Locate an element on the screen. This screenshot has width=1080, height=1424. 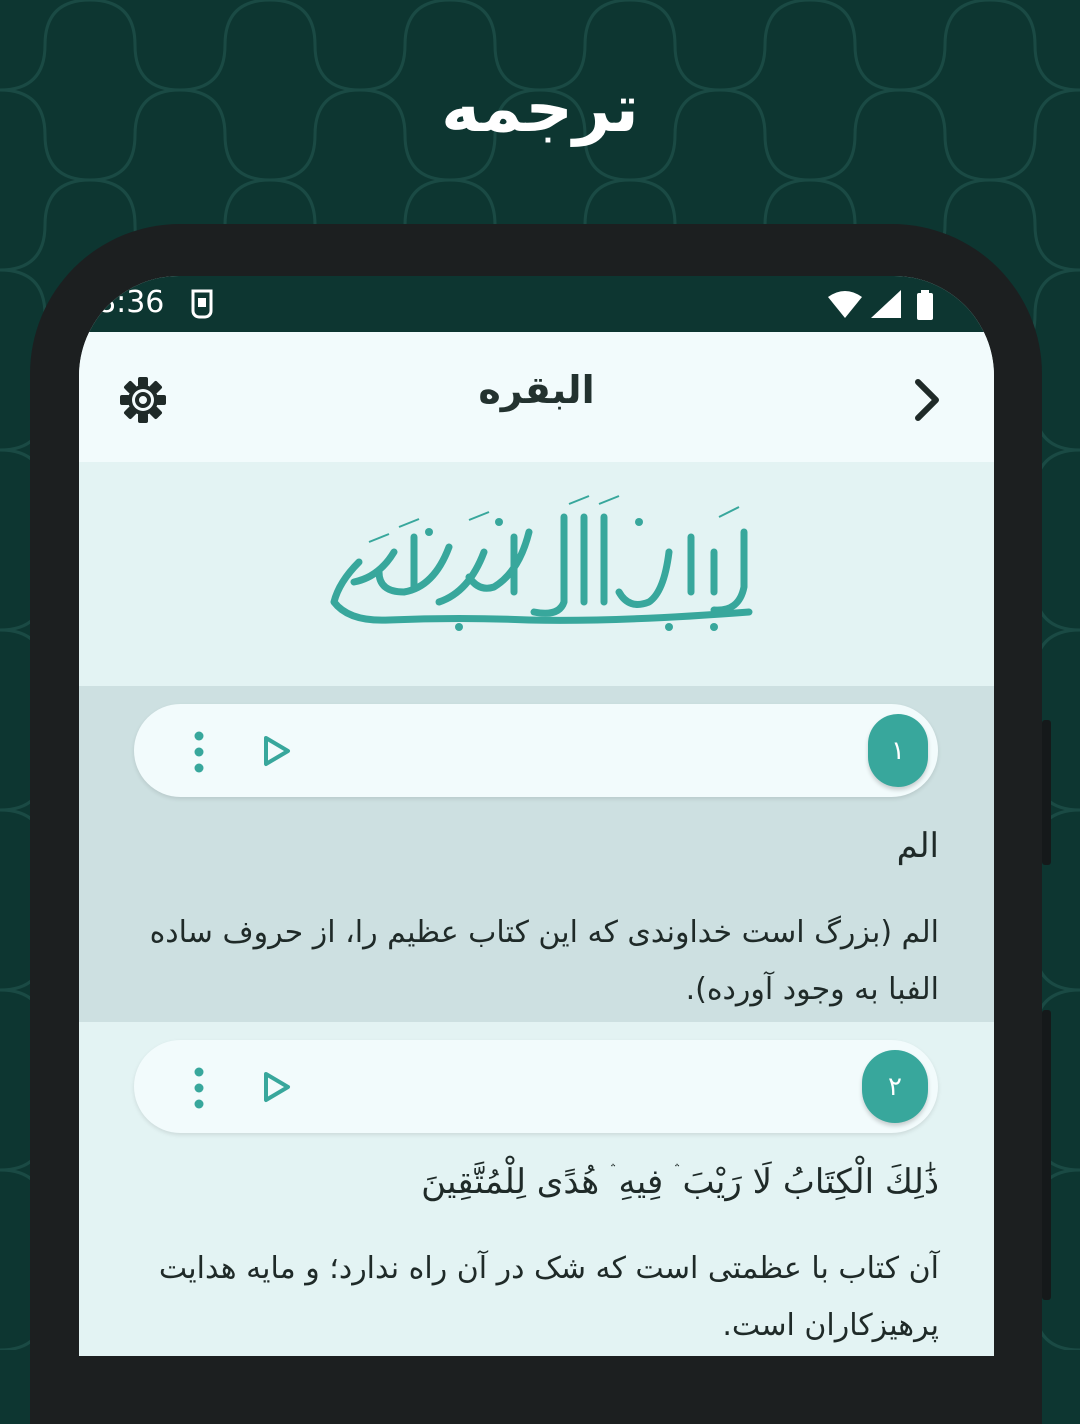
status-icons is located at coordinates (880, 305).